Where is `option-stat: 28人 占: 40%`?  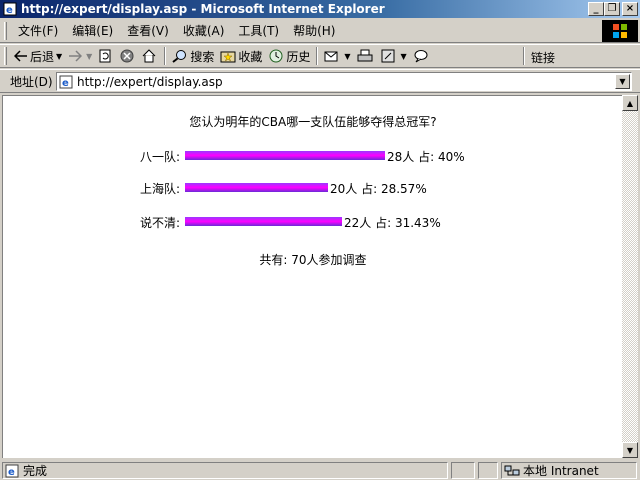
option-stat: 28人 占: 40% is located at coordinates (426, 156).